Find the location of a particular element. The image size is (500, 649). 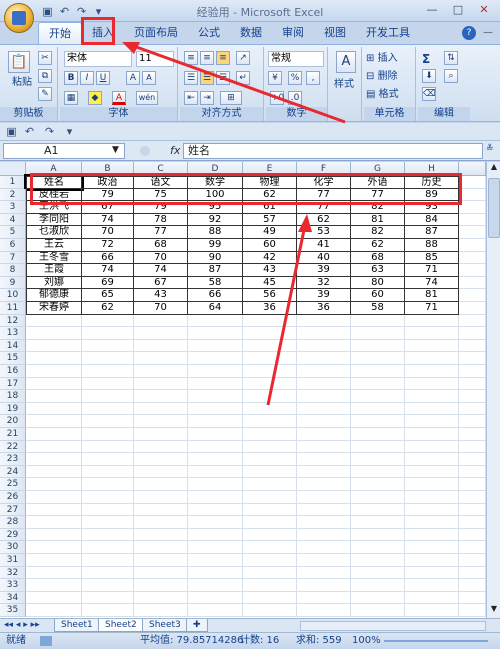

office-logo-icon is located at coordinates (19, 18).